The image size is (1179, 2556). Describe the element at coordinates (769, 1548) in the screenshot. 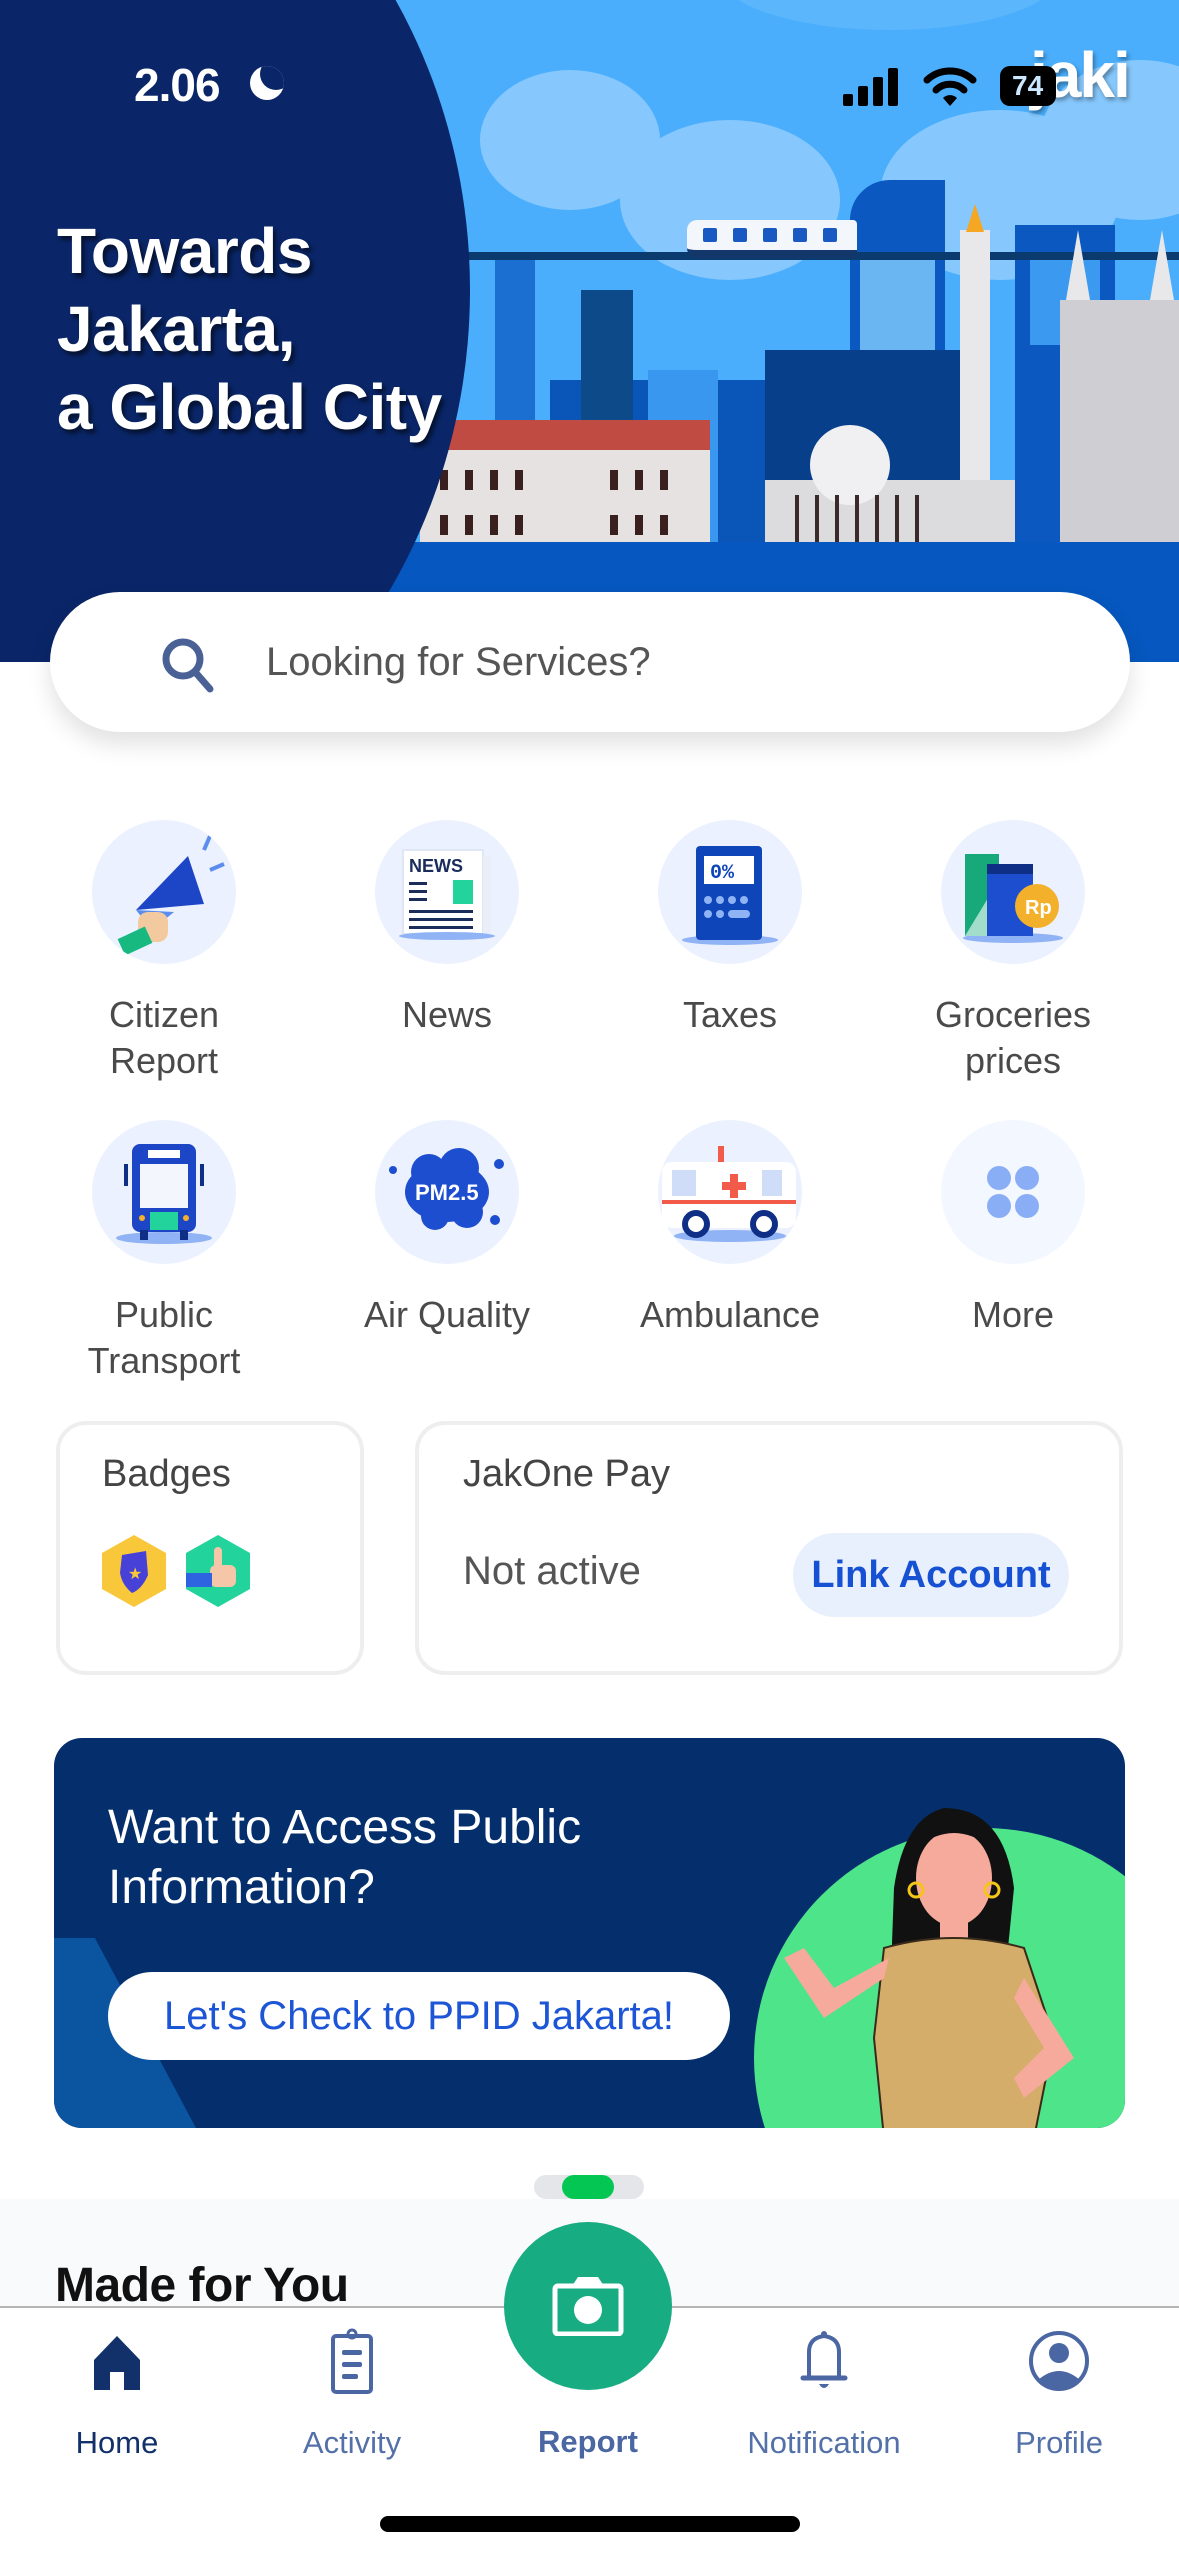

I see `jakone-pay-card: JakOne Pay Not active Link Account` at that location.